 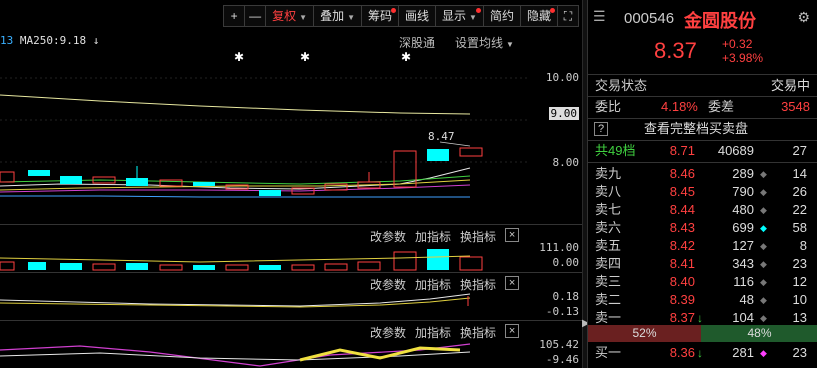 What do you see at coordinates (790, 85) in the screenshot?
I see `status-value: 交易中` at bounding box center [790, 85].